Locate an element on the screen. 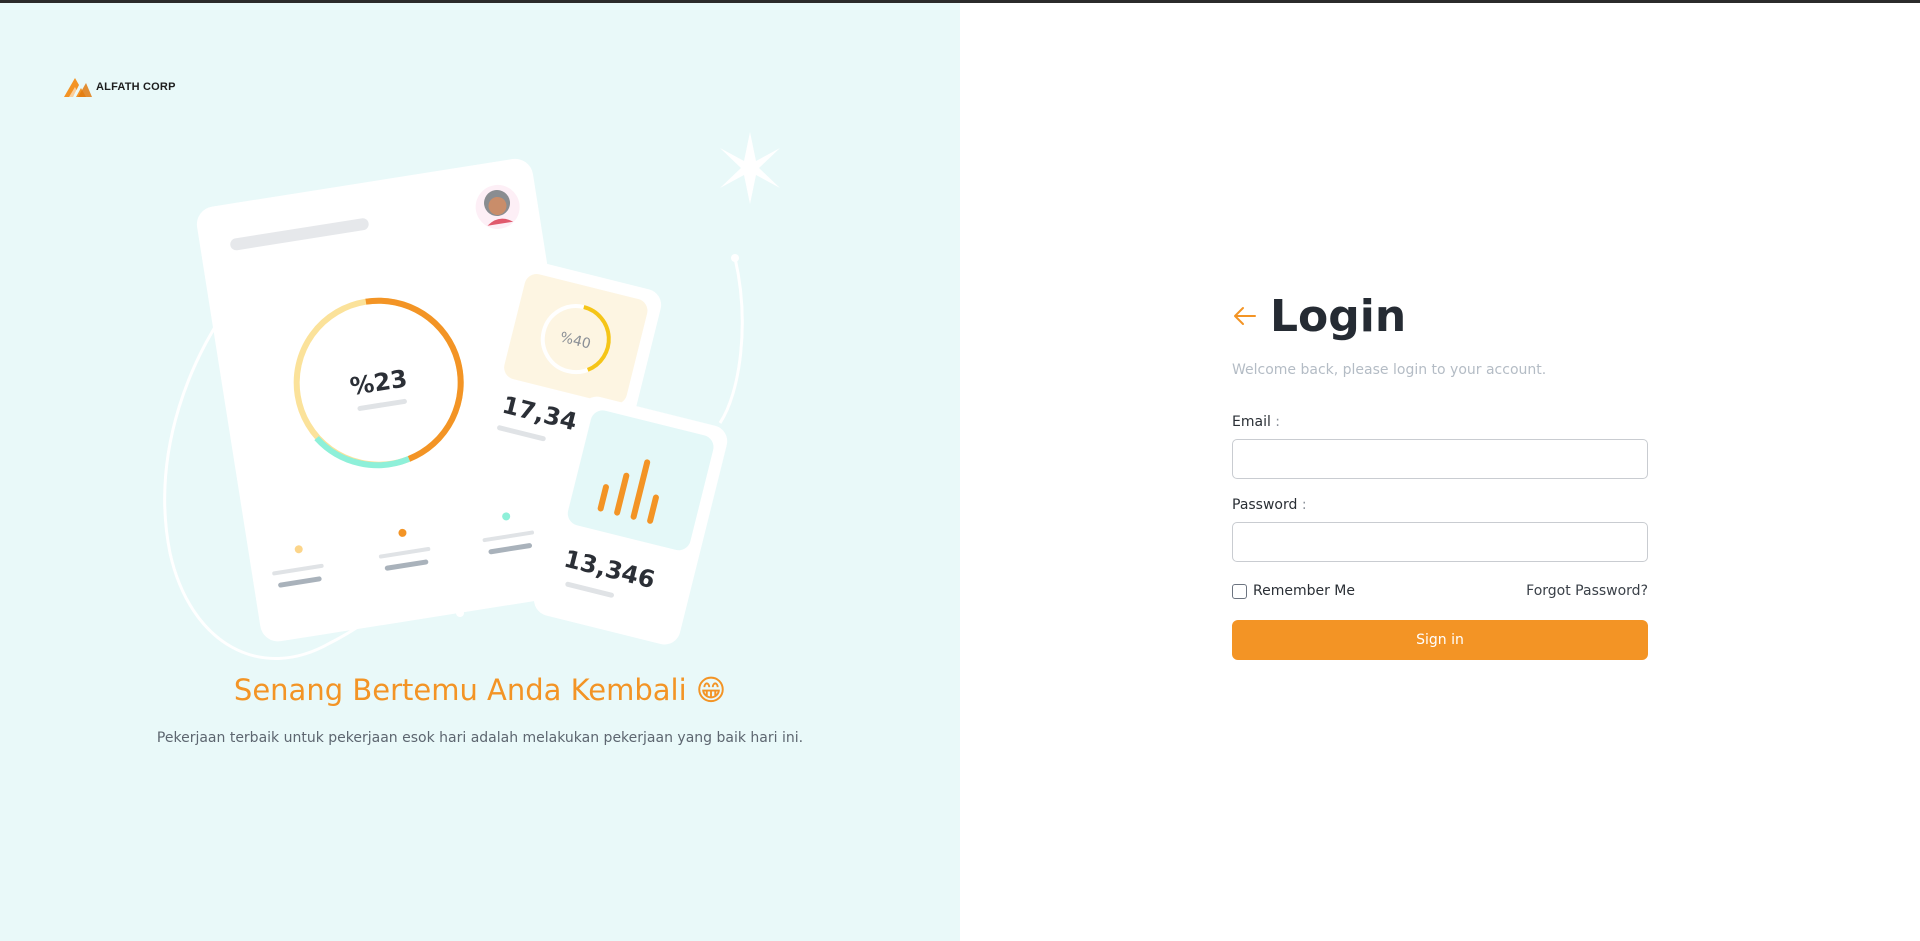 This screenshot has height=941, width=1920. brand-logo: ALFATH CORP is located at coordinates (120, 87).